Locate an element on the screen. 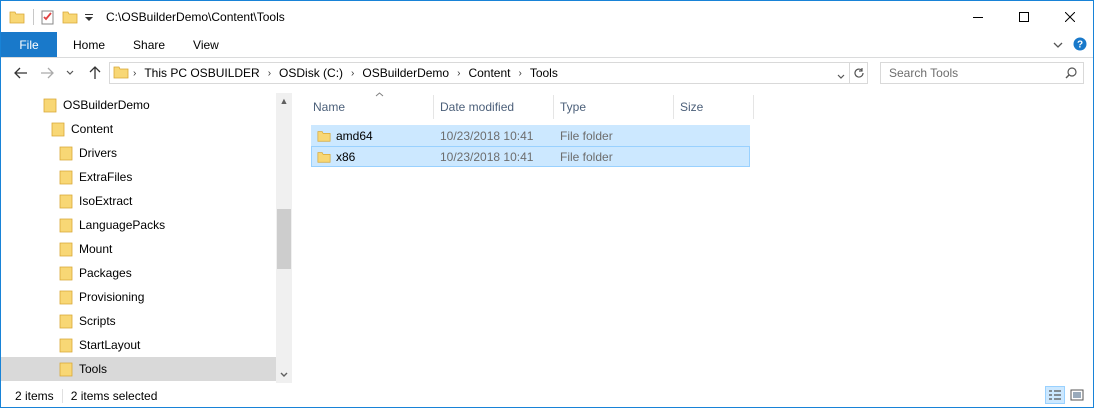 The height and width of the screenshot is (408, 1094). address-dropdown-button is located at coordinates (841, 76).